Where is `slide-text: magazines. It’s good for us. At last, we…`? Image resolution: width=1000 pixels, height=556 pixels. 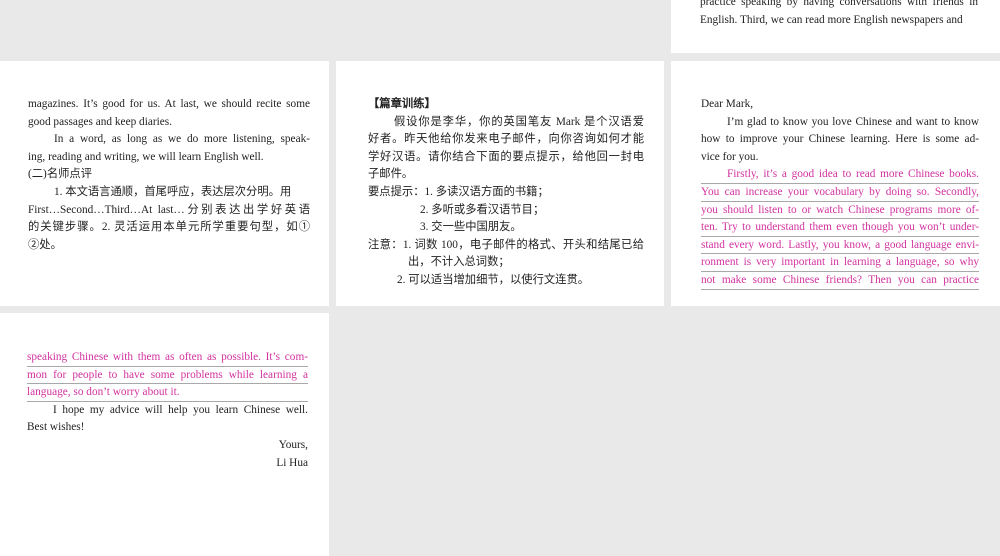
slide-text: magazines. It’s good for us. At last, we… is located at coordinates (169, 175).